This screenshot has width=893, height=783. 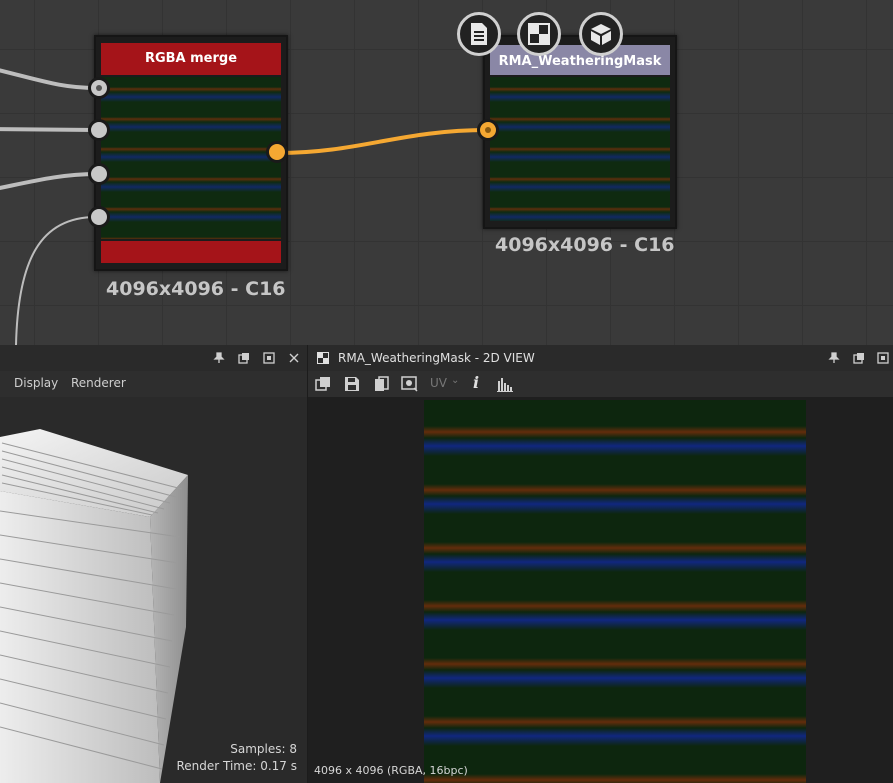 I want to click on weathering-mask-title: RMA_WeatheringMask, so click(x=580, y=60).